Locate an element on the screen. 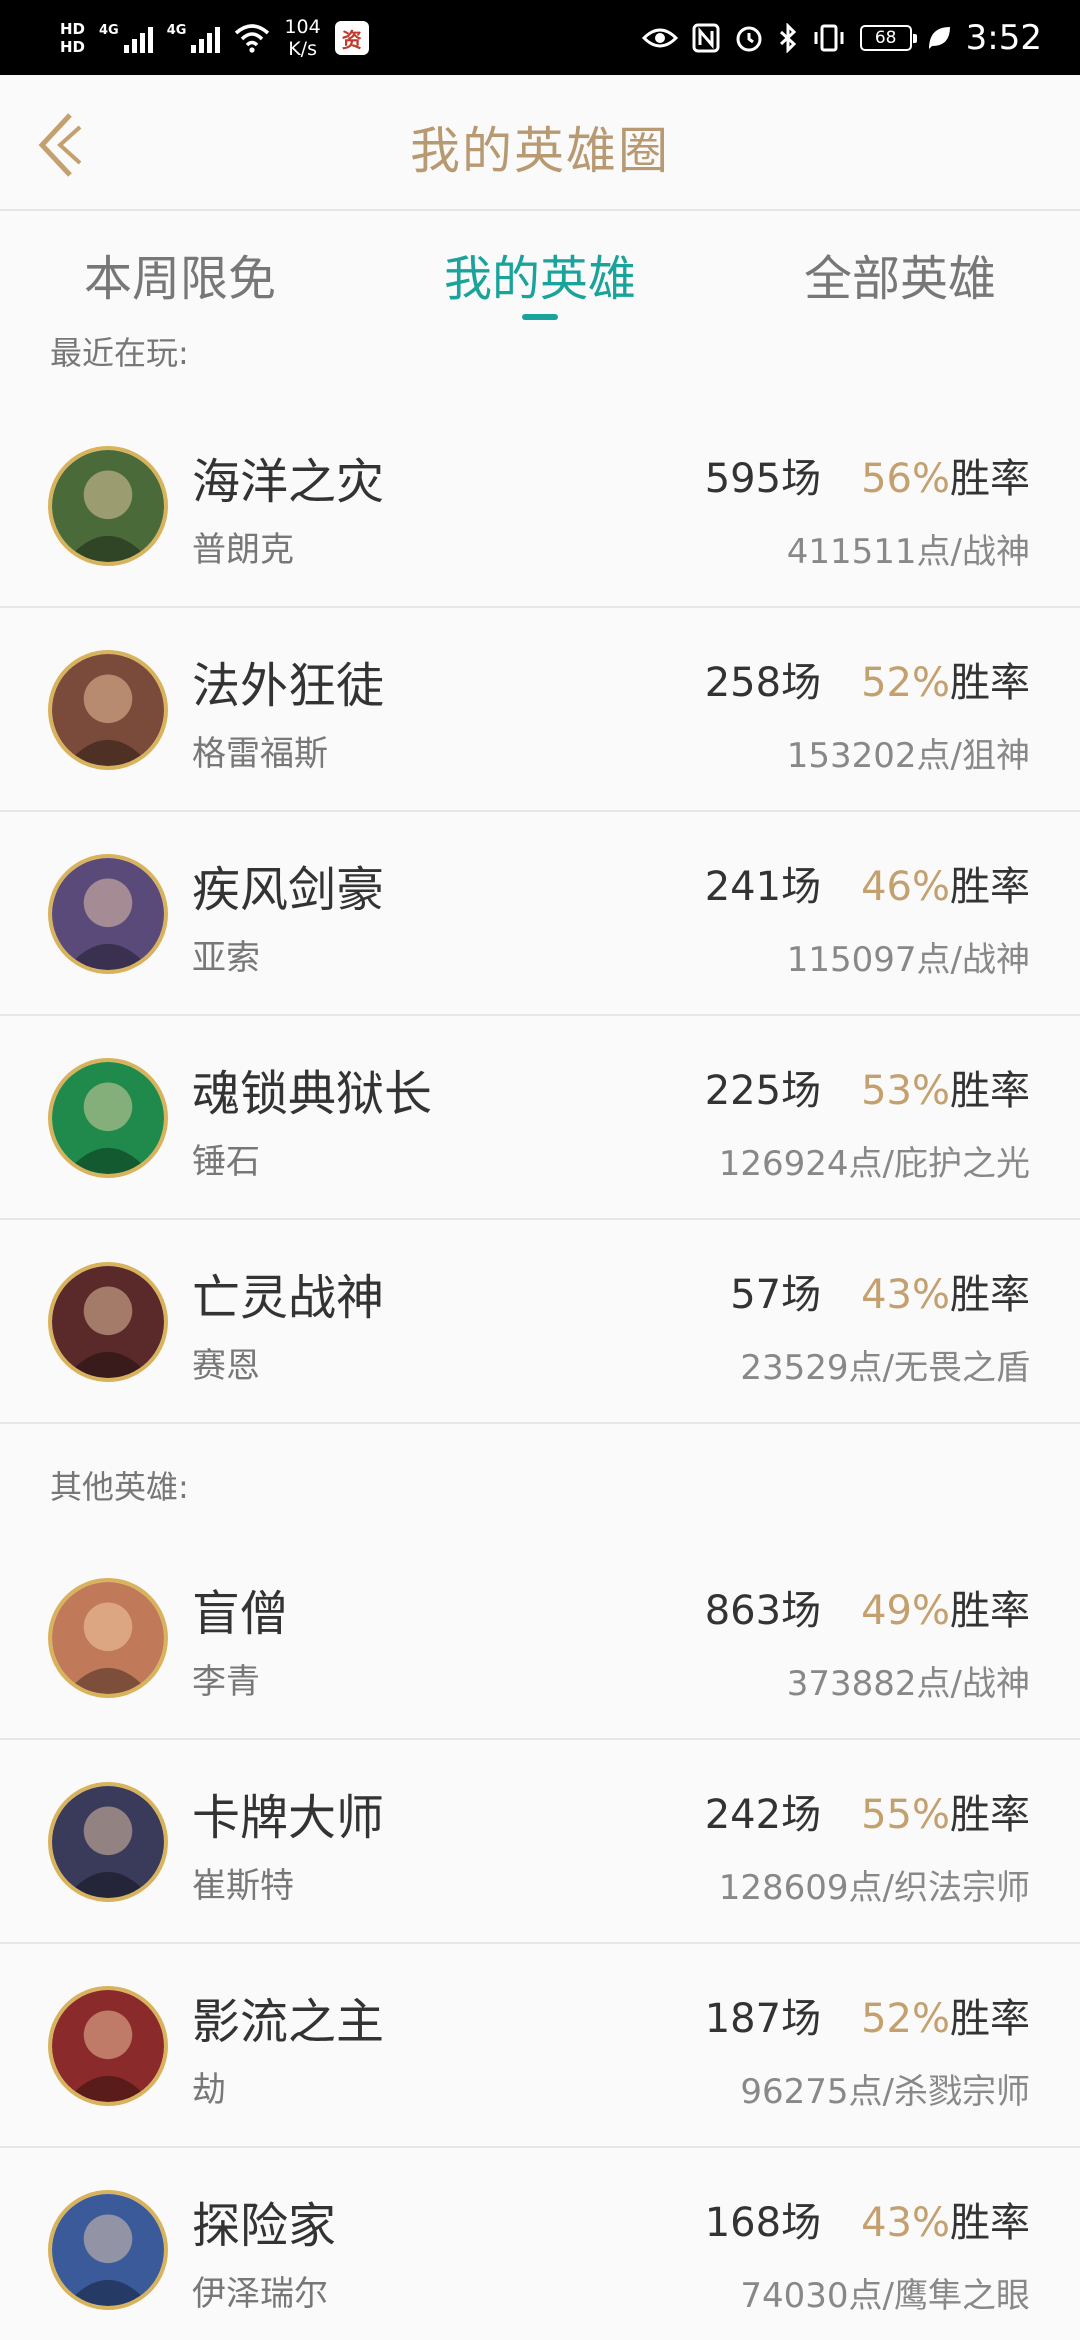 This screenshot has height=2340, width=1080. status-bar-right: 68 3:52 is located at coordinates (841, 38).